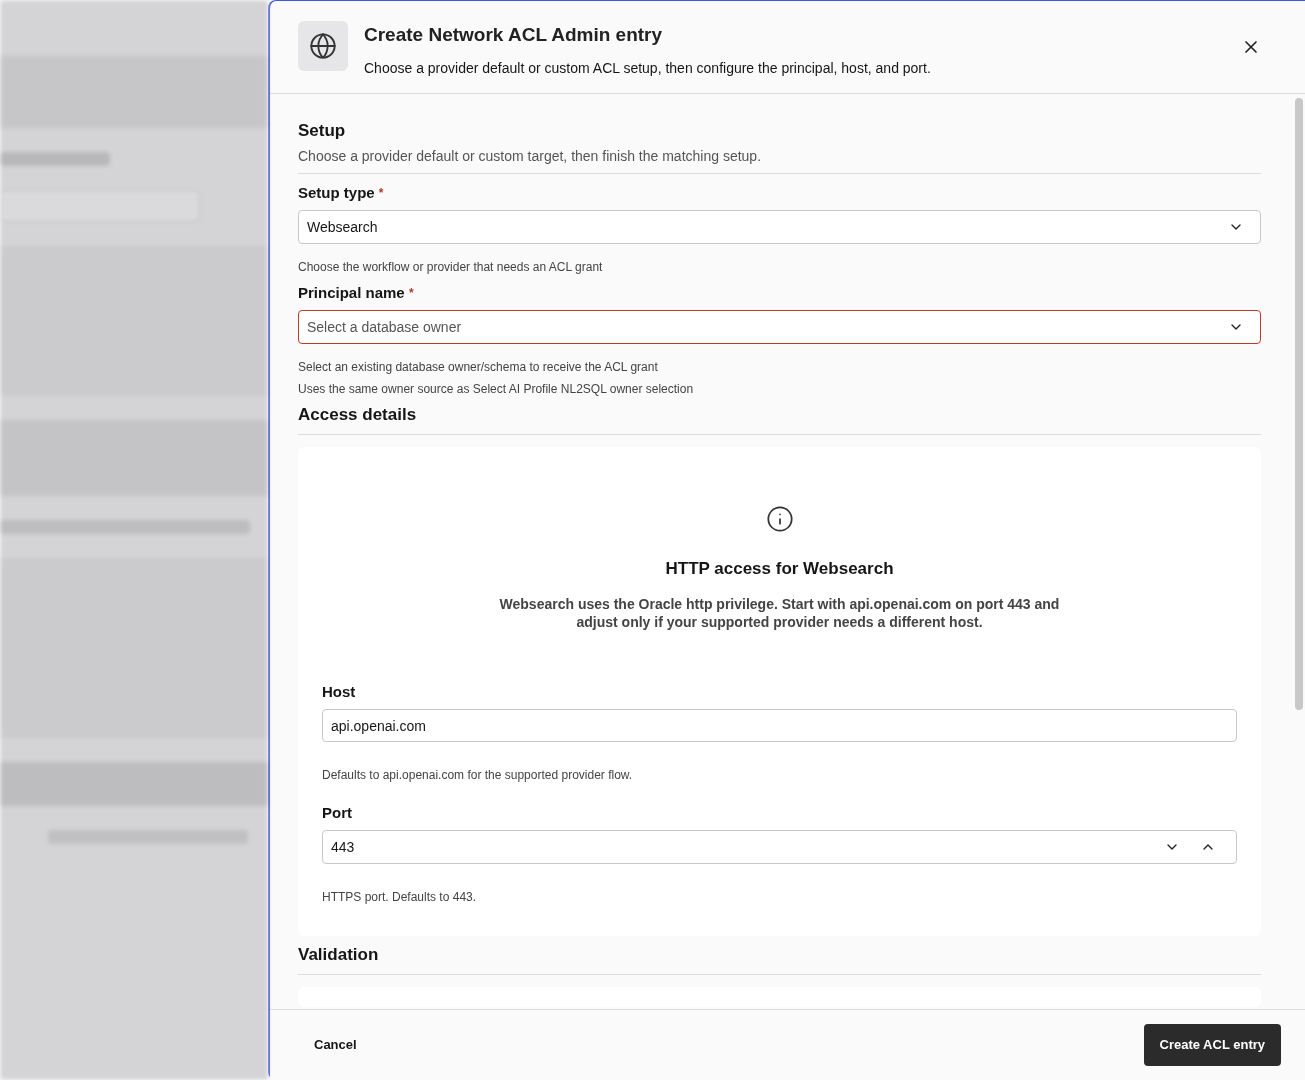  What do you see at coordinates (400, 897) in the screenshot?
I see `field-help-text: HTTPS port. Defaults to 443.` at bounding box center [400, 897].